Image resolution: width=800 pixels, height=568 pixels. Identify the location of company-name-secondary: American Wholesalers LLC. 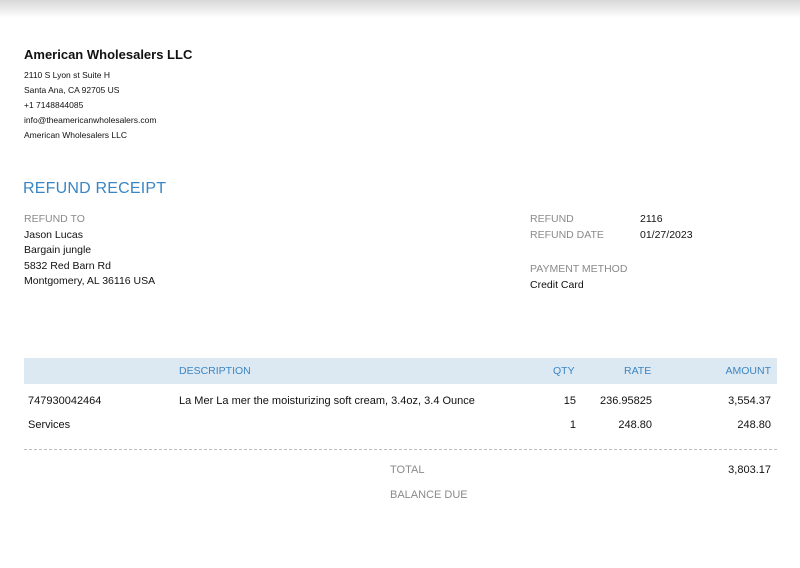
(75, 135).